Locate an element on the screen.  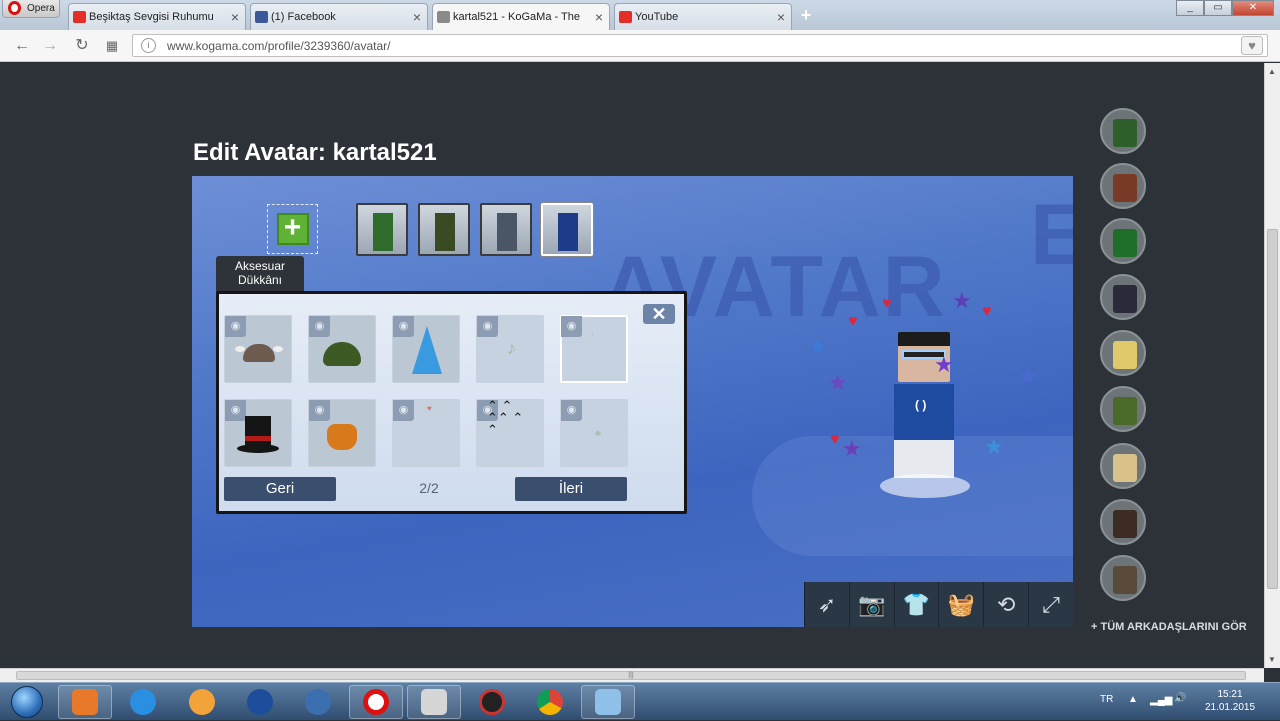
site-info-icon: i is located at coordinates (148, 45).